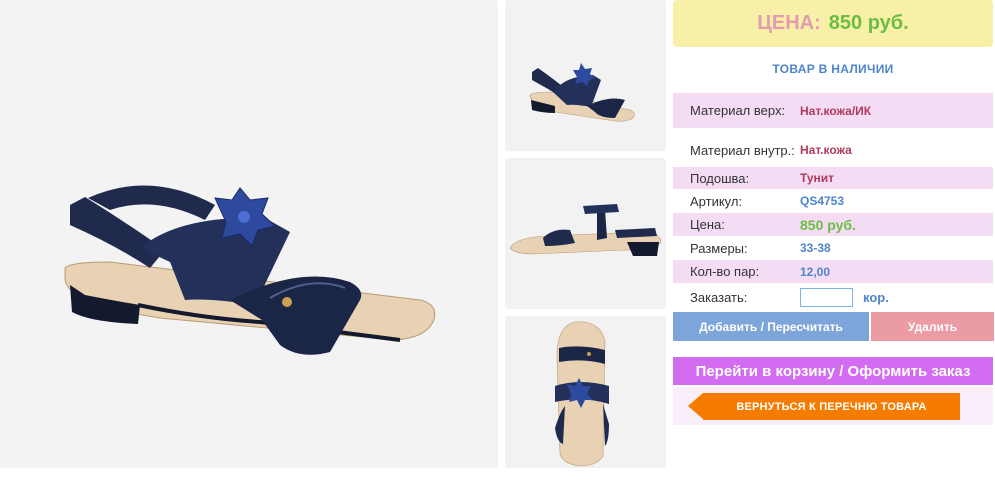 This screenshot has height=490, width=995. Describe the element at coordinates (707, 224) in the screenshot. I see `spec-key: Цена:` at that location.